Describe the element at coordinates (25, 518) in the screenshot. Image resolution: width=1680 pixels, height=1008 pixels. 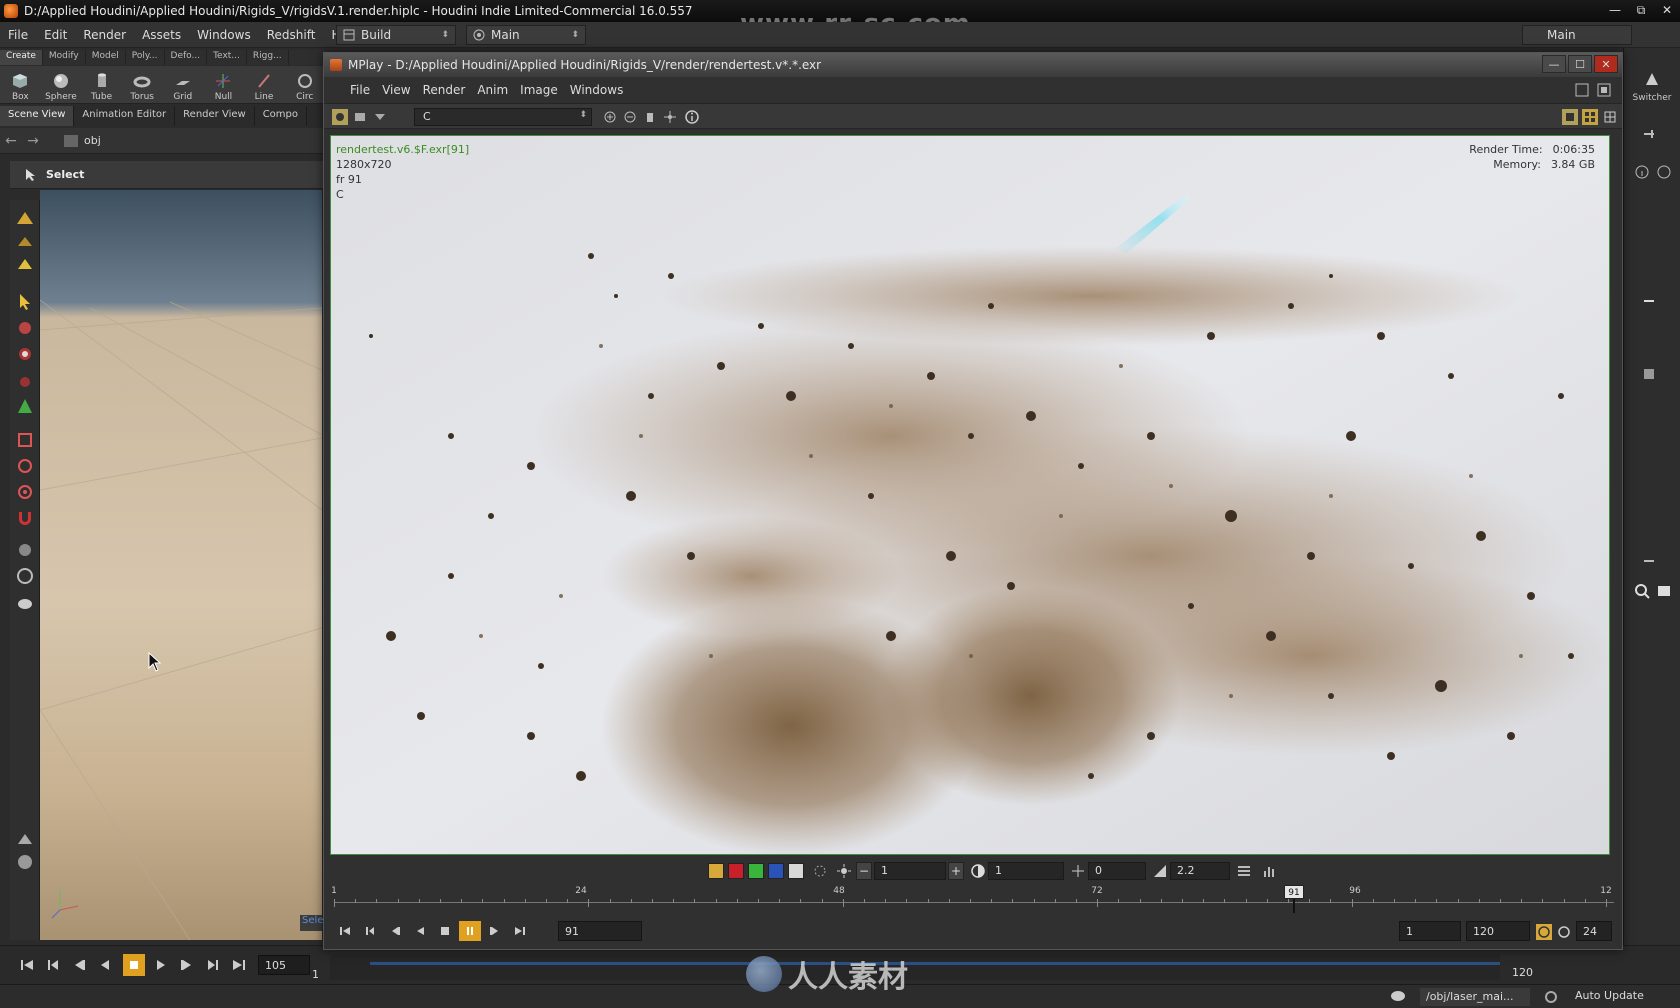
I see `magnet-tool-icon` at that location.